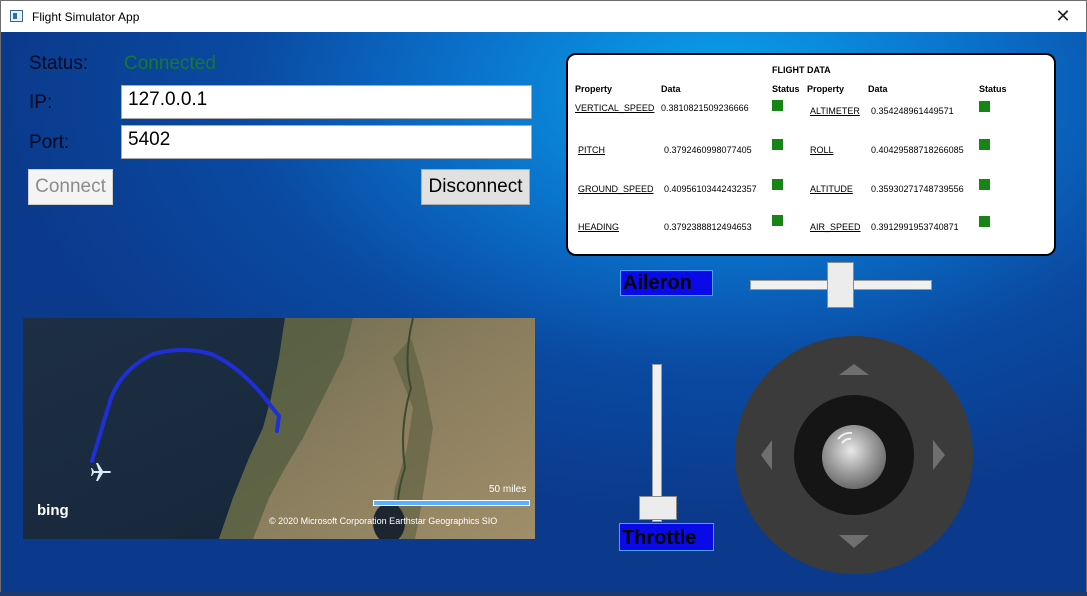 Image resolution: width=1087 pixels, height=596 pixels. I want to click on value-roll: 0.40429588718266085, so click(917, 150).